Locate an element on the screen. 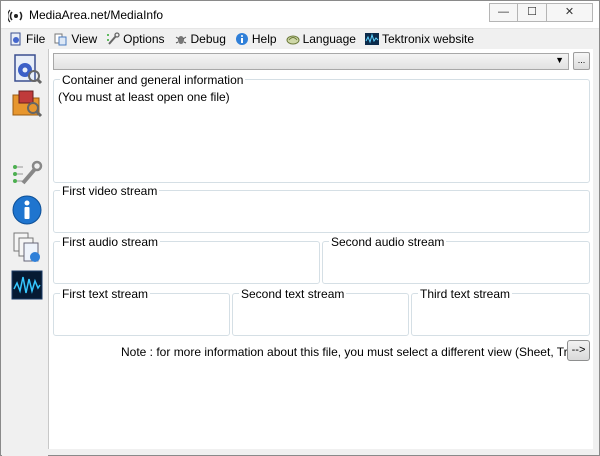 The image size is (600, 456). menu-language: Language is located at coordinates (321, 39).